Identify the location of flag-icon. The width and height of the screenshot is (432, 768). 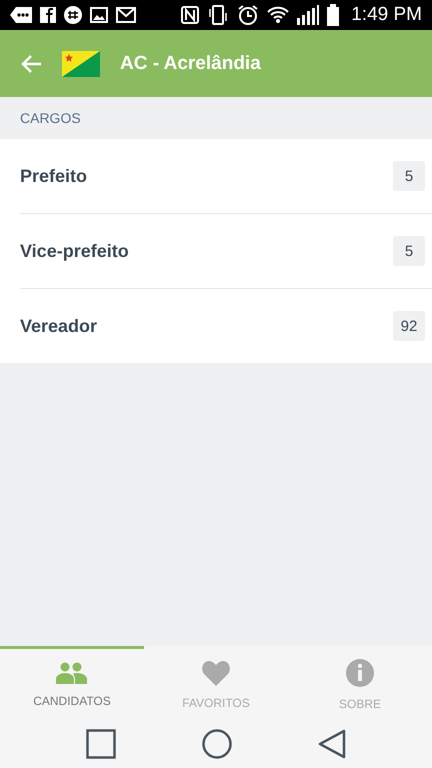
(81, 63).